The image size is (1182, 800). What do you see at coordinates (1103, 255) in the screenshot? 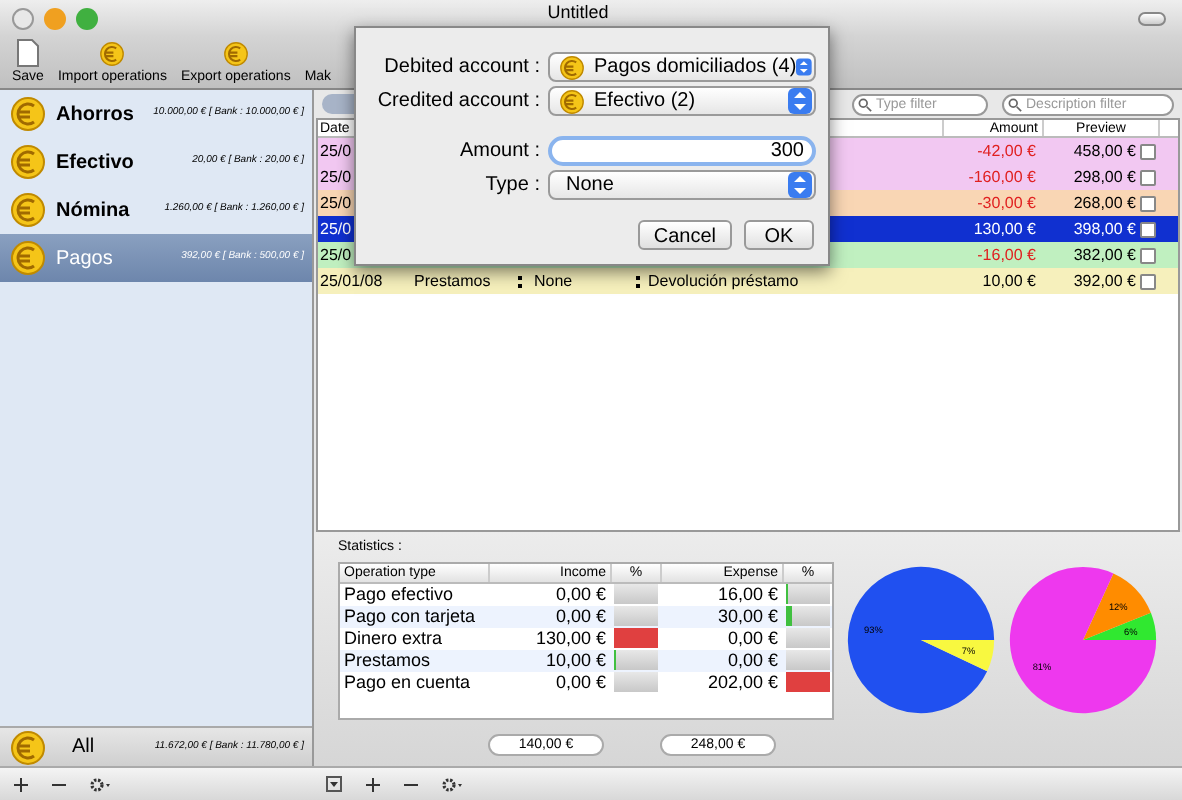
I see `preview-cell-text: 382,00 €` at bounding box center [1103, 255].